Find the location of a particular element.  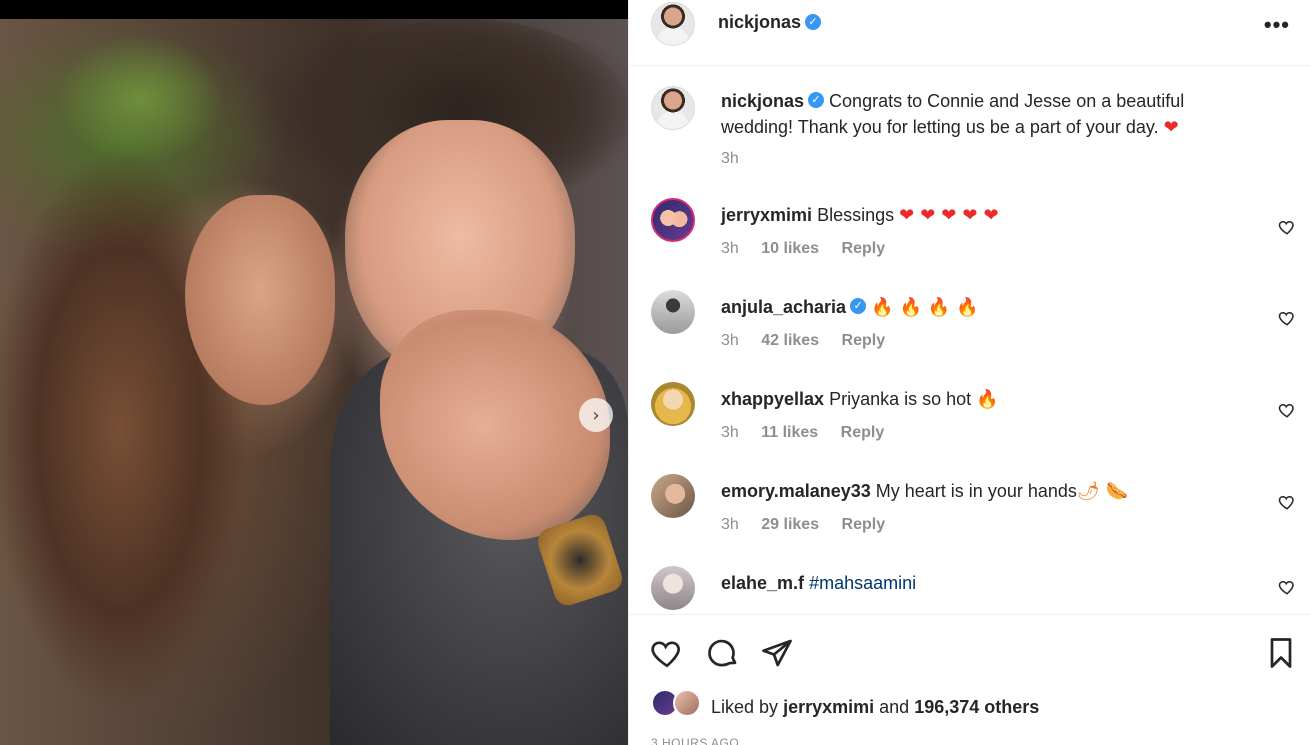

liked-by-user: jerryxmimi is located at coordinates (828, 707).